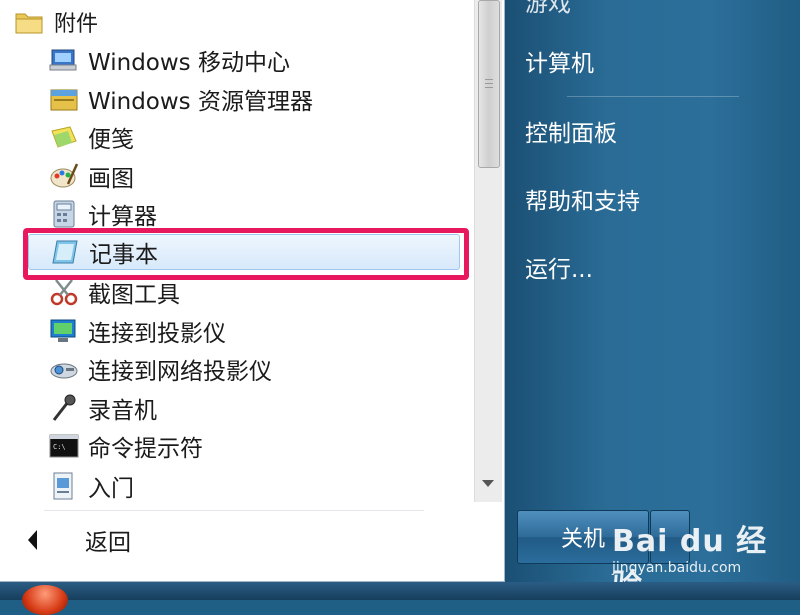 Image resolution: width=800 pixels, height=615 pixels. Describe the element at coordinates (134, 295) in the screenshot. I see `menu-item-label: 截图工具` at that location.